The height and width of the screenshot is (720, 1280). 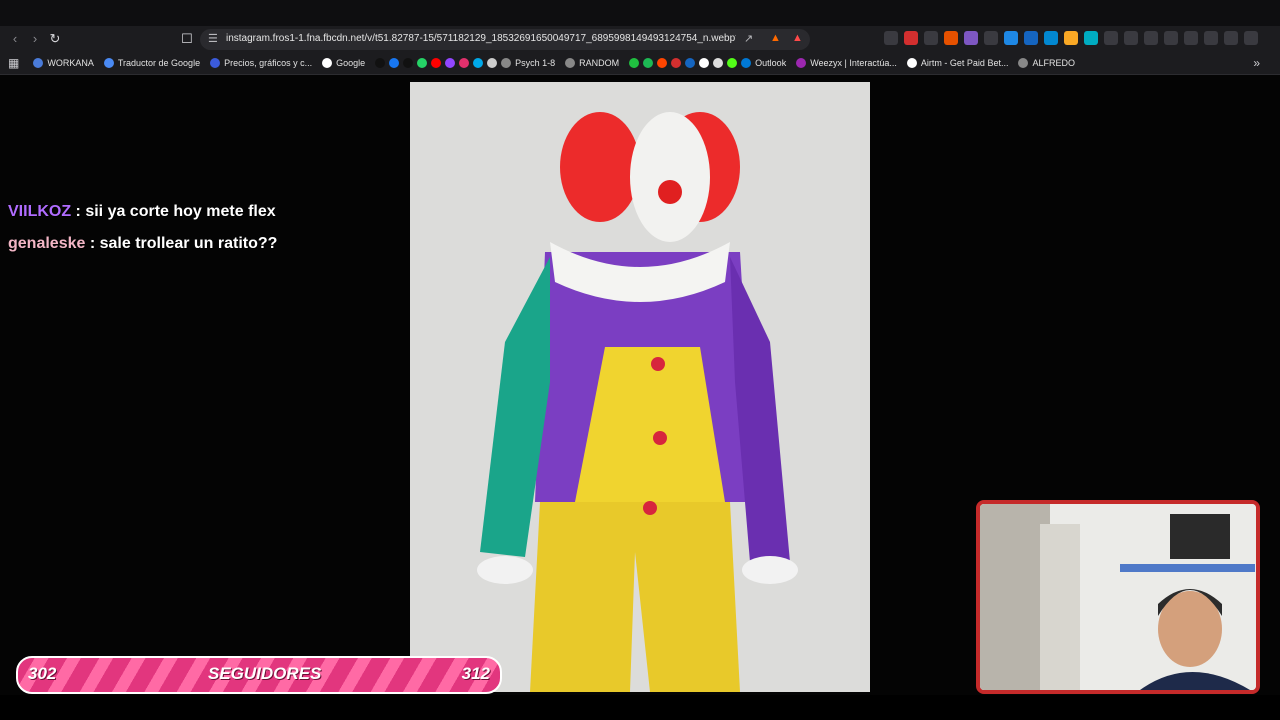 What do you see at coordinates (1171, 38) in the screenshot?
I see `sidebar-icon` at bounding box center [1171, 38].